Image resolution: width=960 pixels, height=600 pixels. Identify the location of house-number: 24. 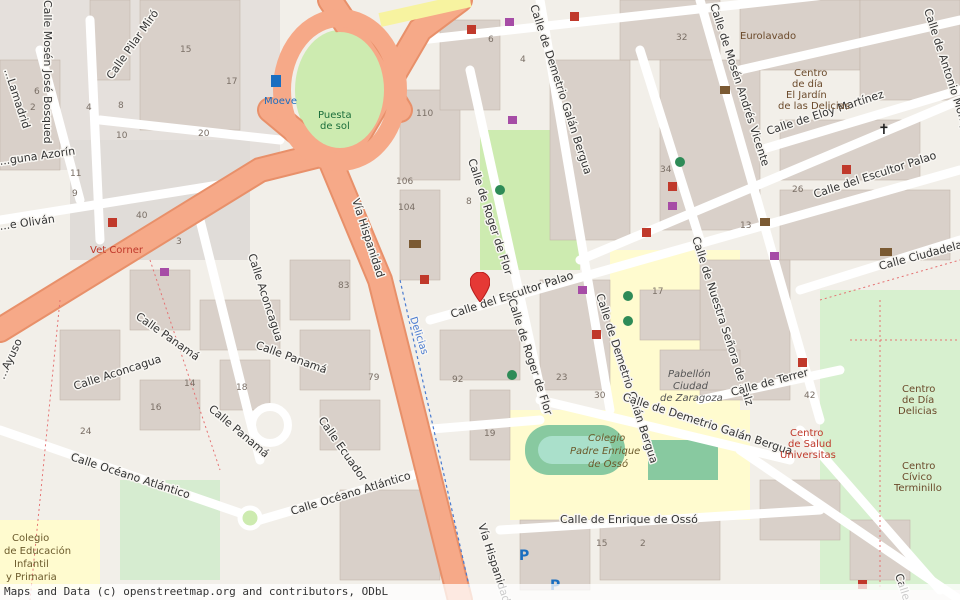
(86, 432).